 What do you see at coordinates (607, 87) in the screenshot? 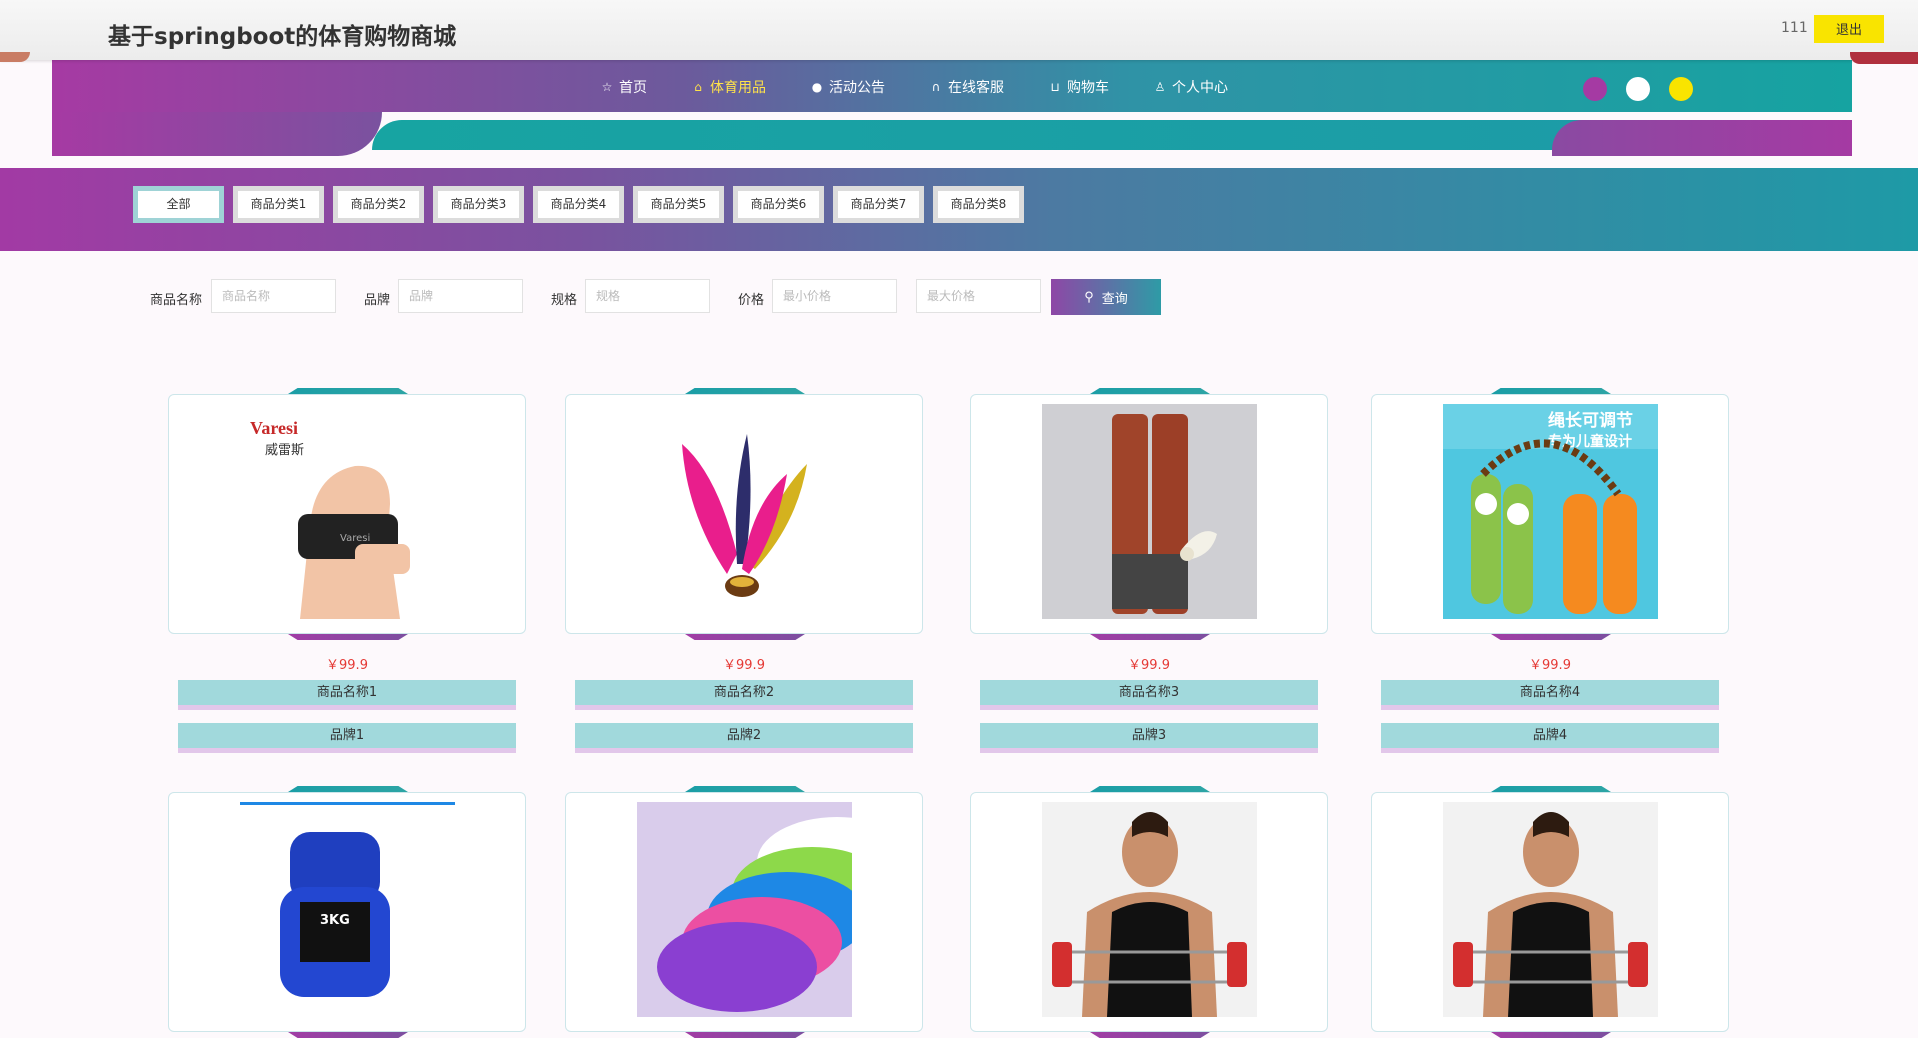
I see `star-icon: ☆` at bounding box center [607, 87].